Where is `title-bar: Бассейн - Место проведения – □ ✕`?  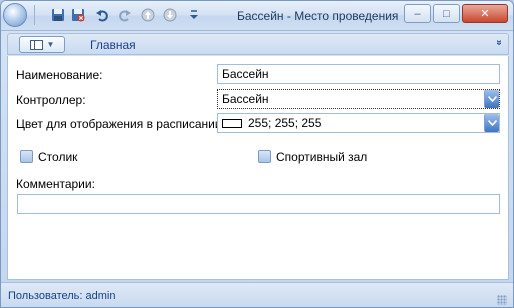 title-bar: Бассейн - Место проведения – □ ✕ is located at coordinates (257, 16).